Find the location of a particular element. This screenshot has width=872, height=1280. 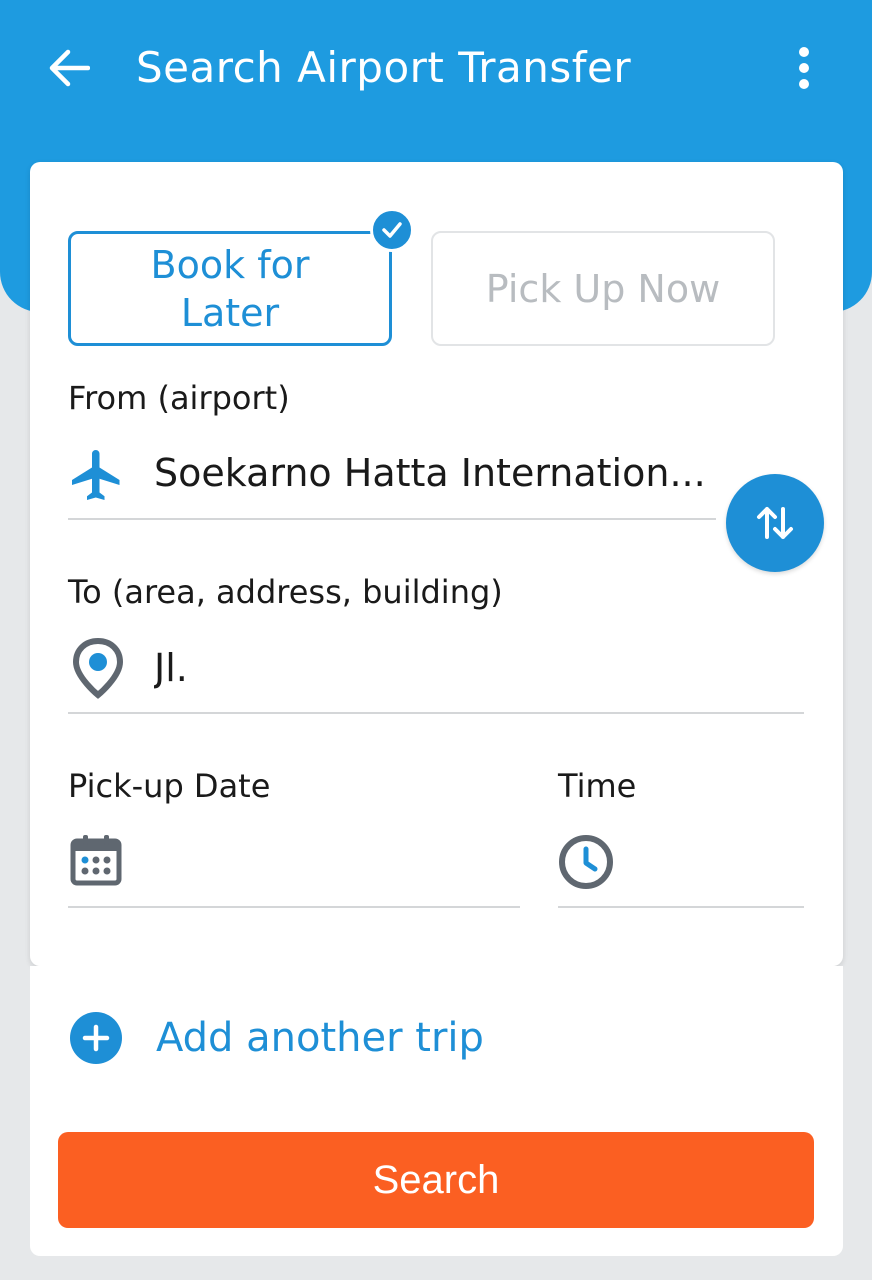

more-options-button is located at coordinates (804, 68).